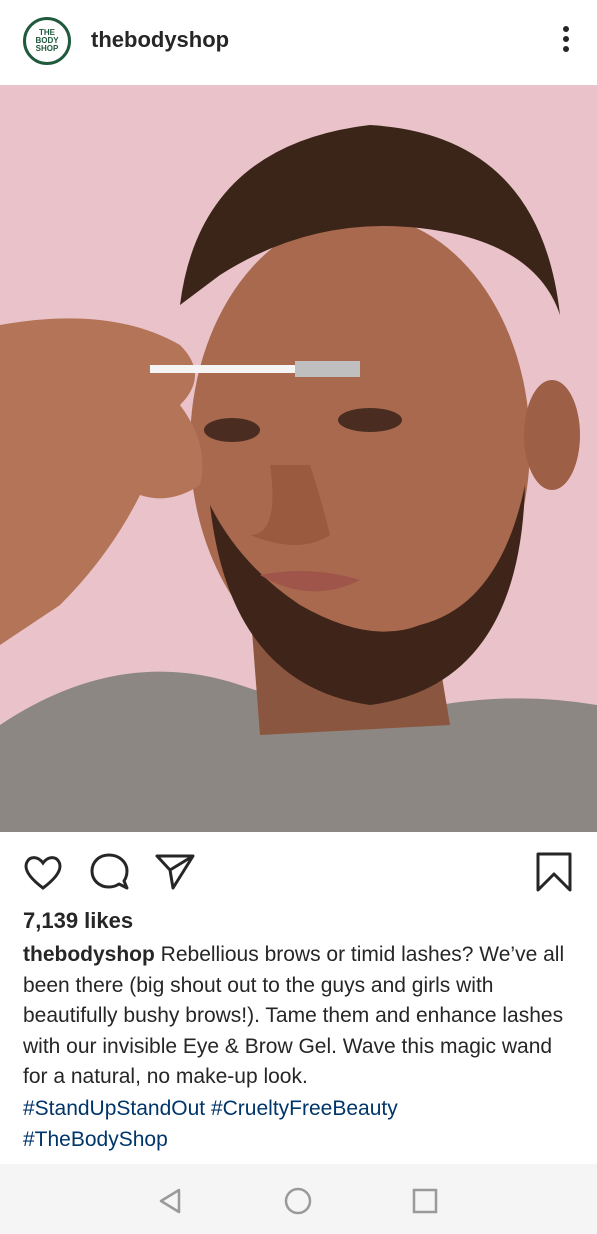  What do you see at coordinates (298, 42) in the screenshot?
I see `post-header: THE BODY SHOP thebodyshop` at bounding box center [298, 42].